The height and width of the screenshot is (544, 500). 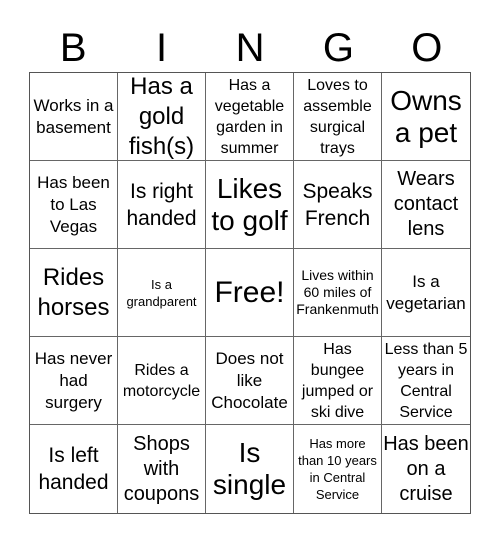 I want to click on bingo-cell: Wears contact lens, so click(x=426, y=205).